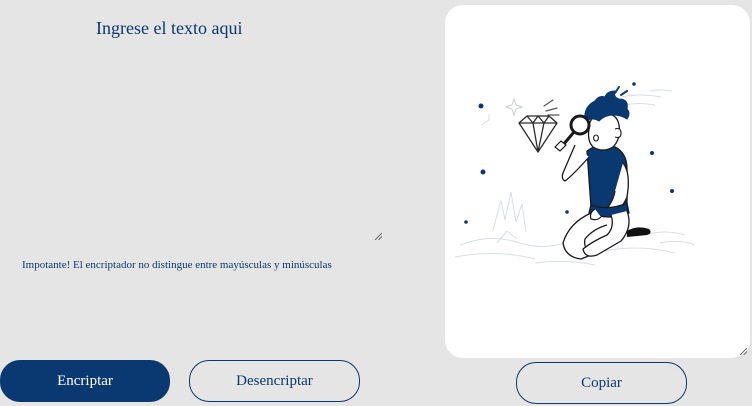 The width and height of the screenshot is (752, 406). I want to click on decrypt-button: Desencriptar, so click(274, 381).